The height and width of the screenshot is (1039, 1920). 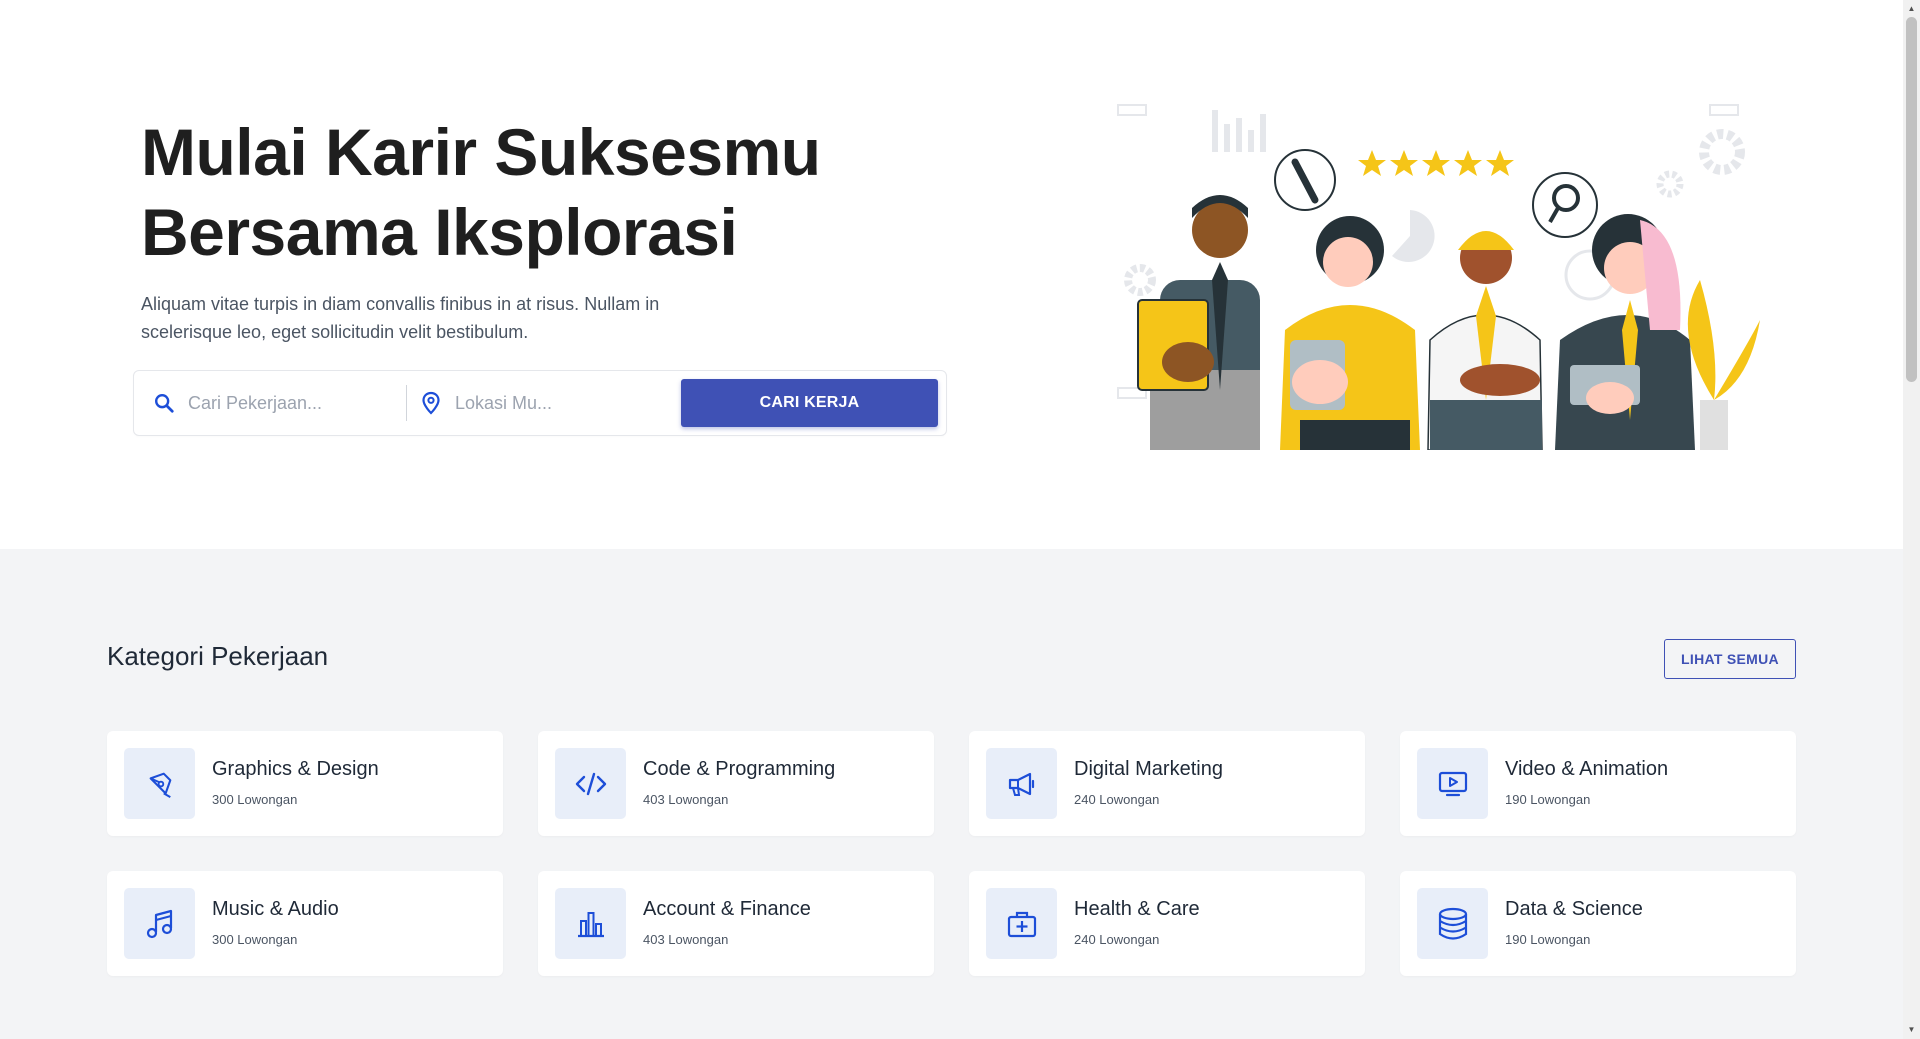 What do you see at coordinates (305, 923) in the screenshot?
I see `category-card-music-audio: Music & Audio 300 Lowongan` at bounding box center [305, 923].